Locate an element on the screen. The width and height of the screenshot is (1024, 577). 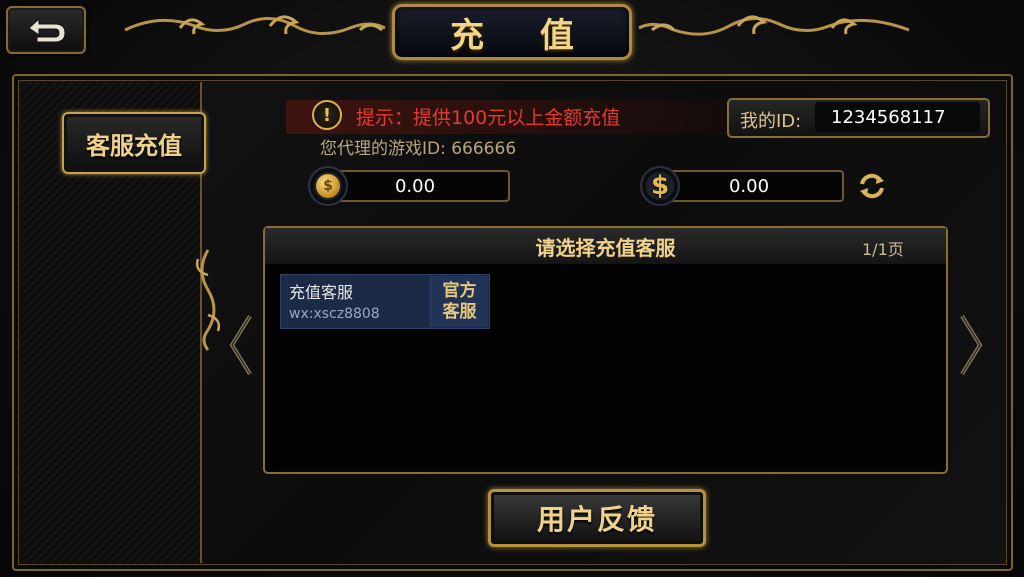
service-list-title: 请选择充值客服 is located at coordinates (605, 248).